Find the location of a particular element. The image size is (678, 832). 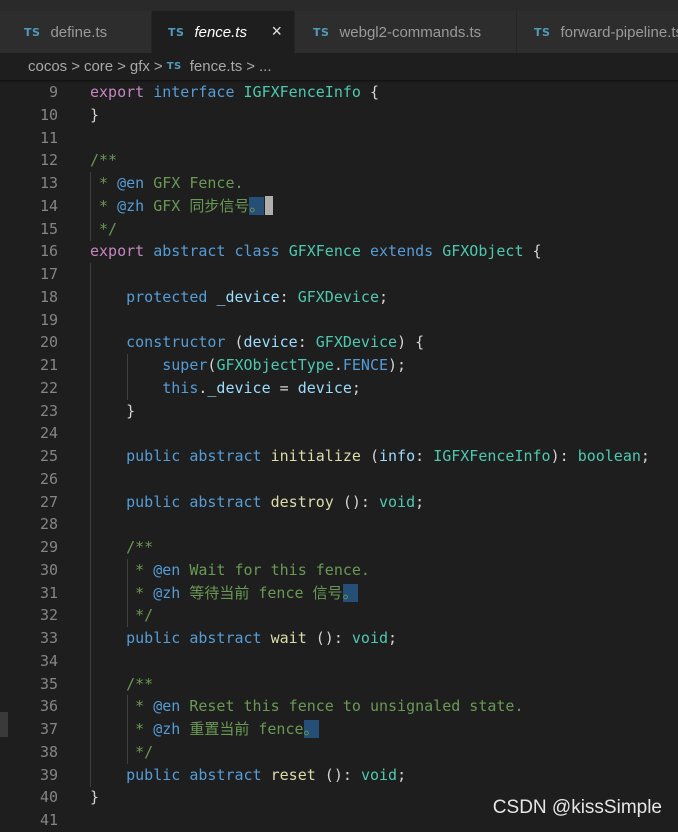

code-text: } is located at coordinates (112, 411).